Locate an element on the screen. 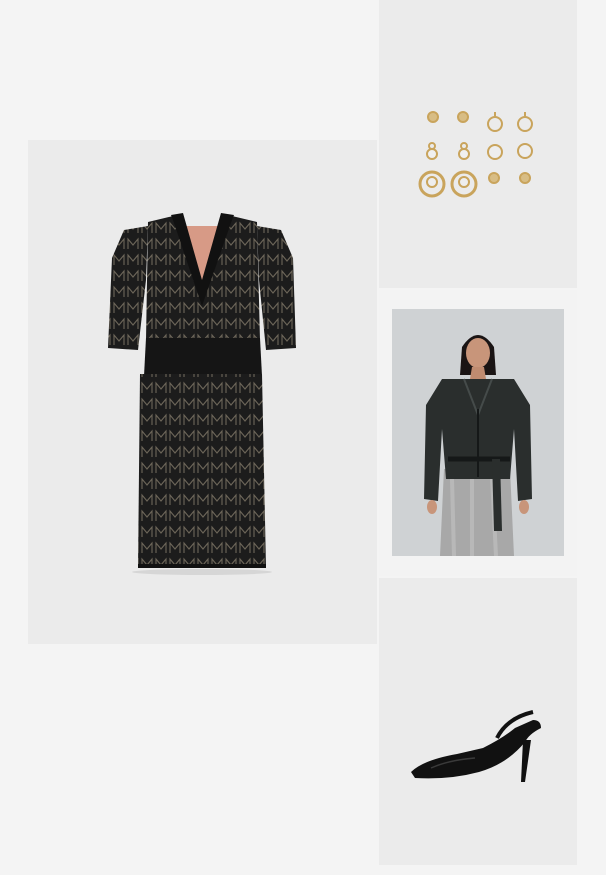  earrings-set-image is located at coordinates (475, 154).